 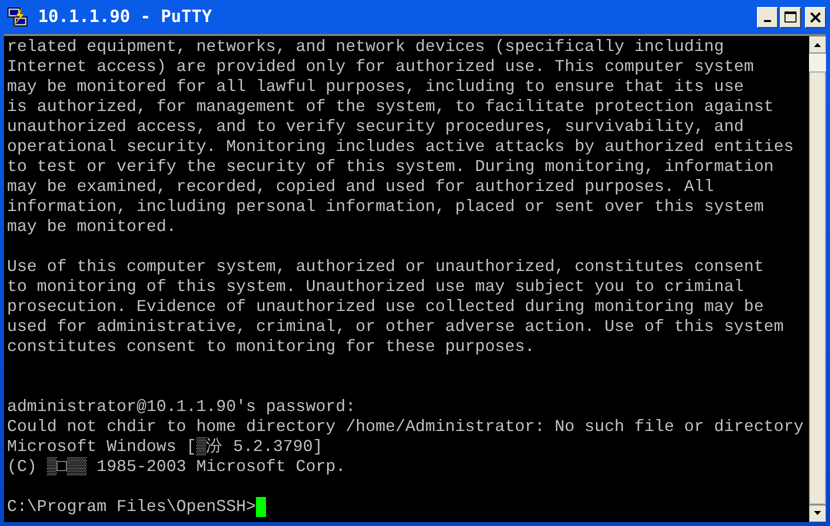 I want to click on close-button, so click(x=815, y=17).